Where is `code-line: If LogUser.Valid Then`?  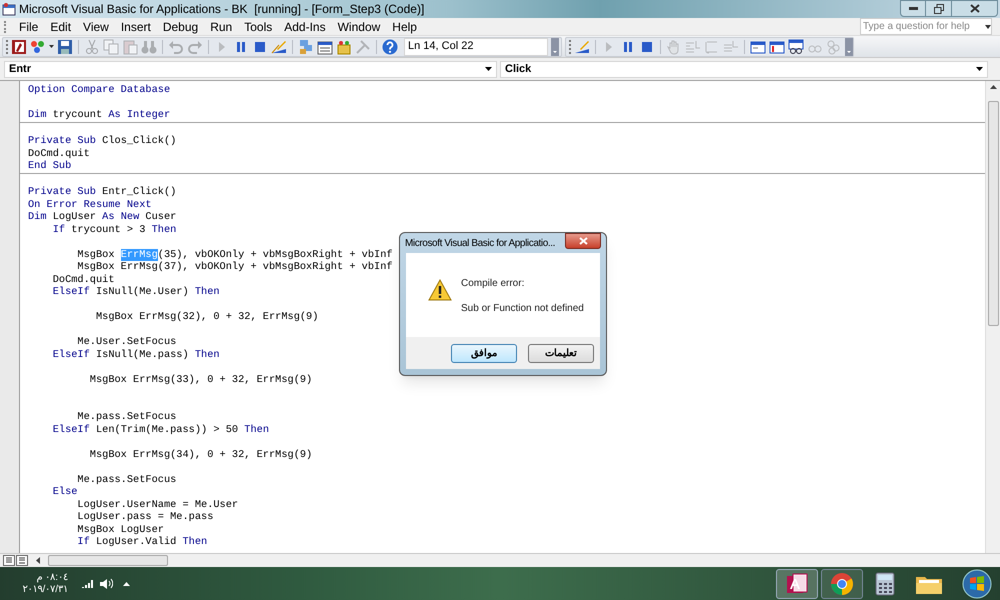
code-line: If LogUser.Valid Then is located at coordinates (142, 542).